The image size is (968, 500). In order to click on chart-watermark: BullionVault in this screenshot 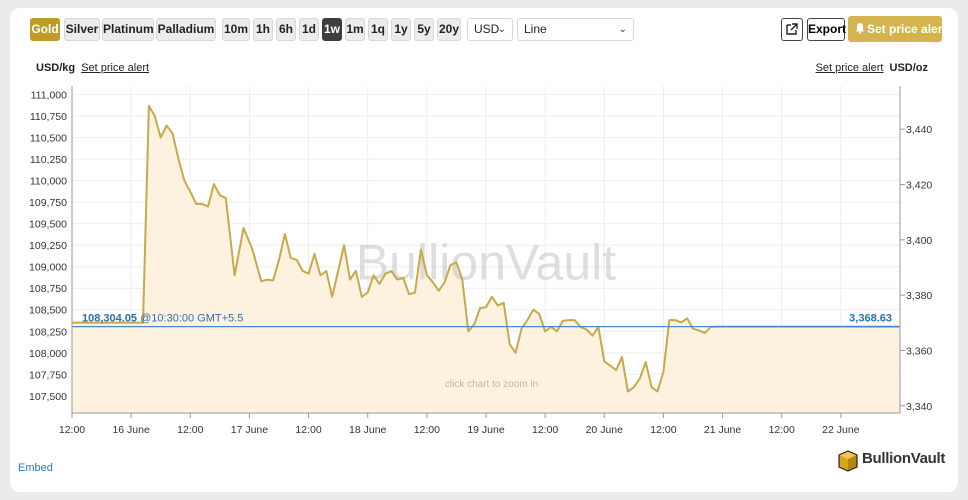, I will do `click(486, 263)`.